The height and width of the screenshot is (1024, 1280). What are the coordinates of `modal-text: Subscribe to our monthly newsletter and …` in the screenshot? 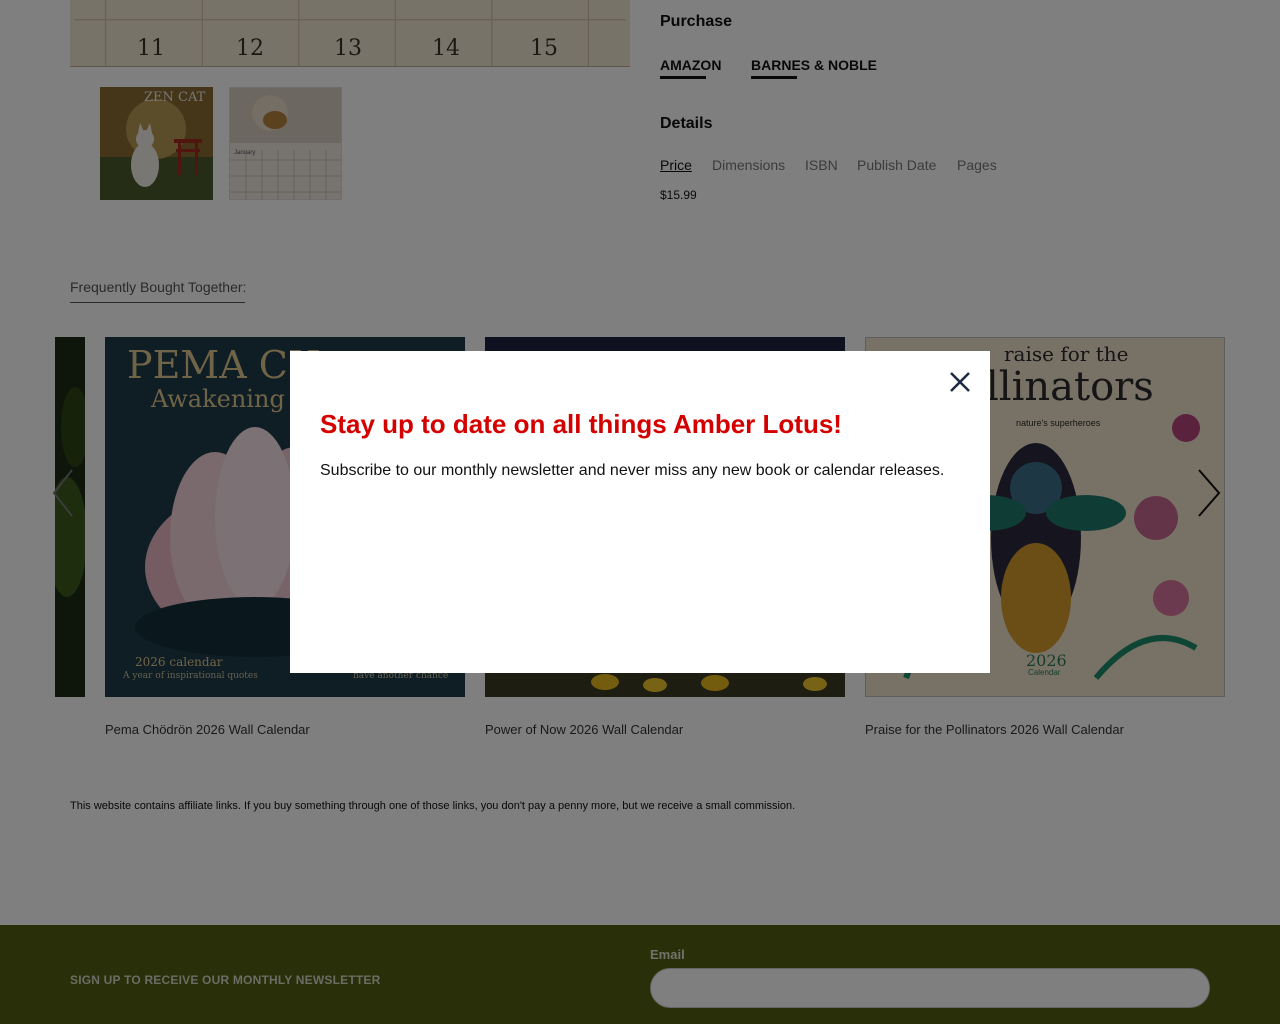 It's located at (632, 470).